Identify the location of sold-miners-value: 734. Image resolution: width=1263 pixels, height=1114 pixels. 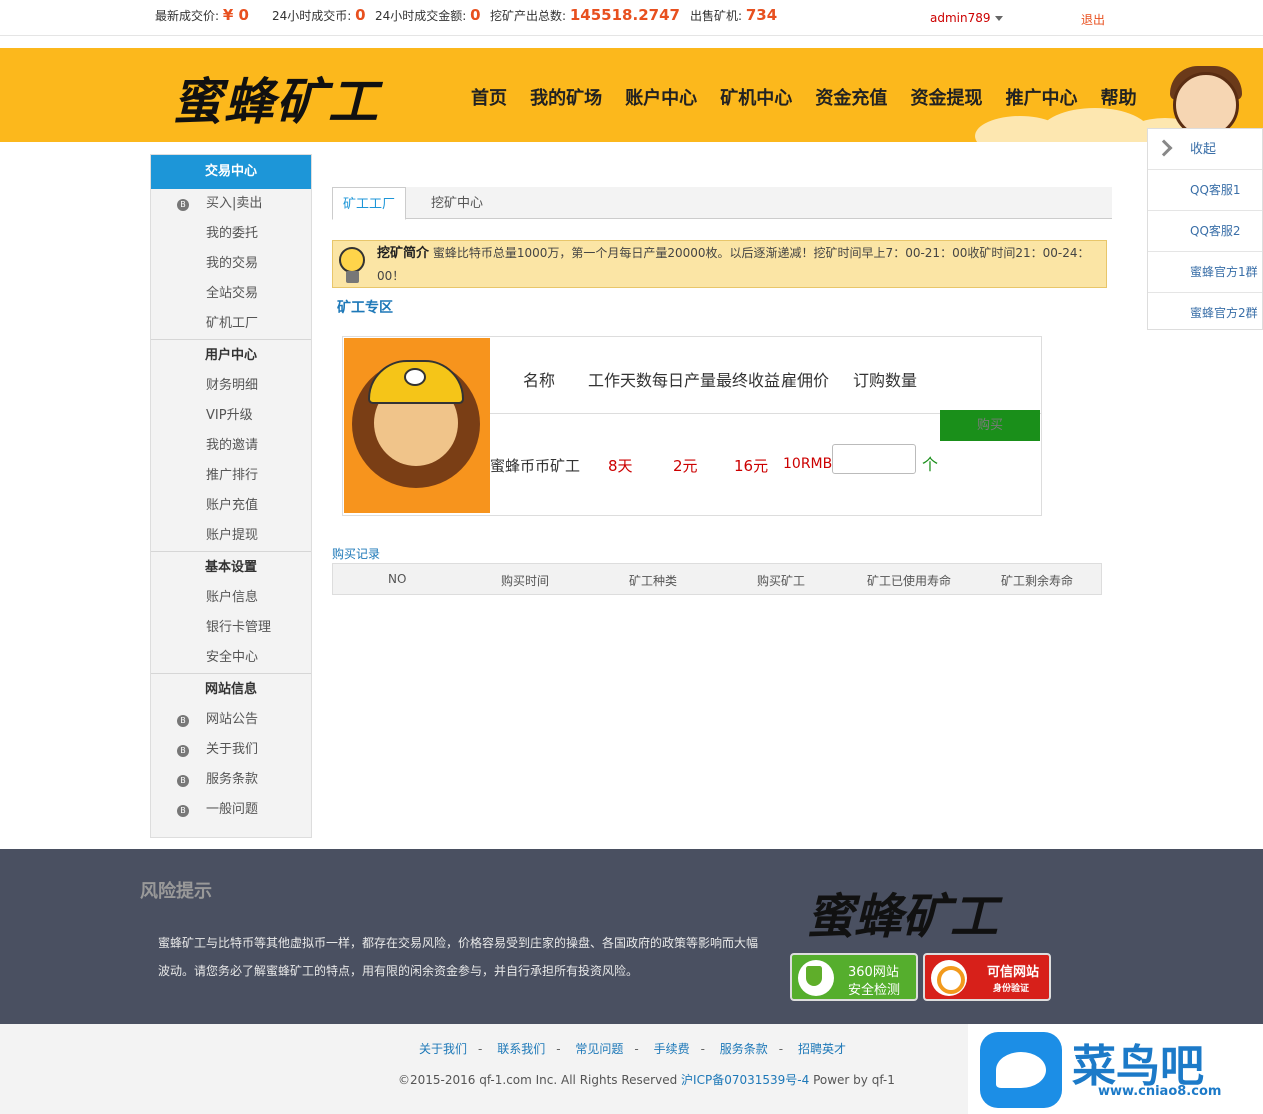
(761, 15).